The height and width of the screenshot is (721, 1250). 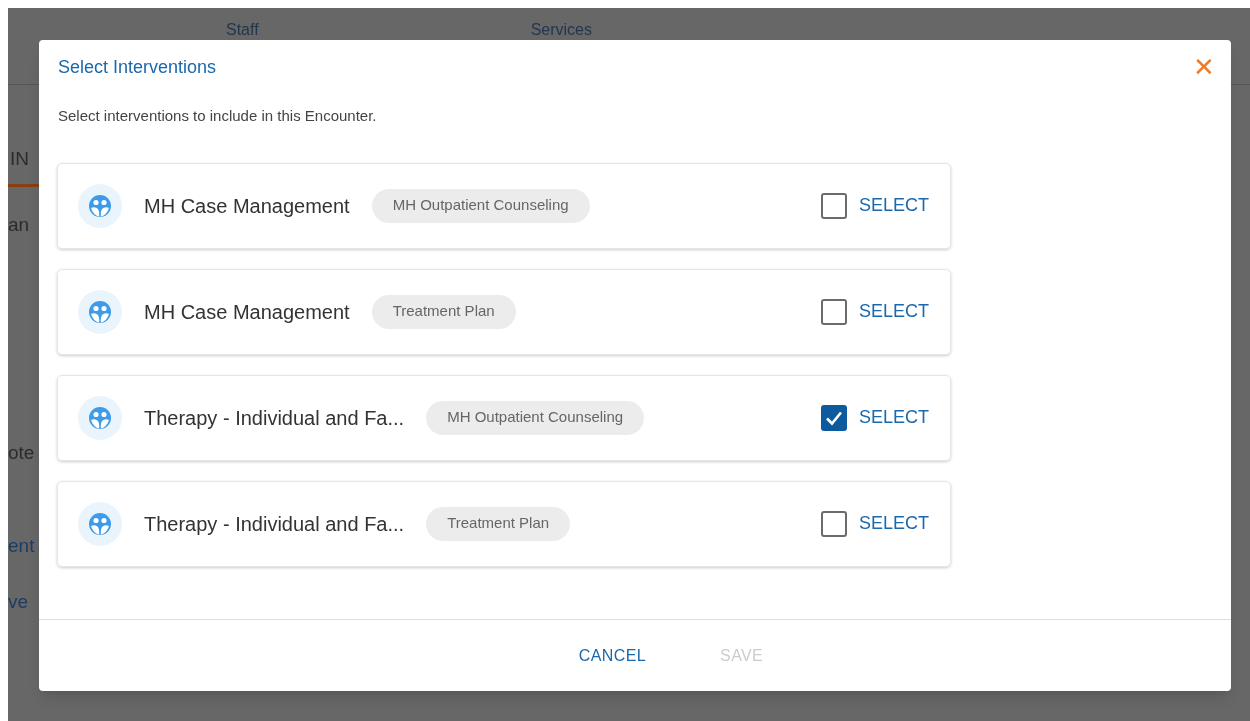 What do you see at coordinates (561, 30) in the screenshot?
I see `column-header: Services` at bounding box center [561, 30].